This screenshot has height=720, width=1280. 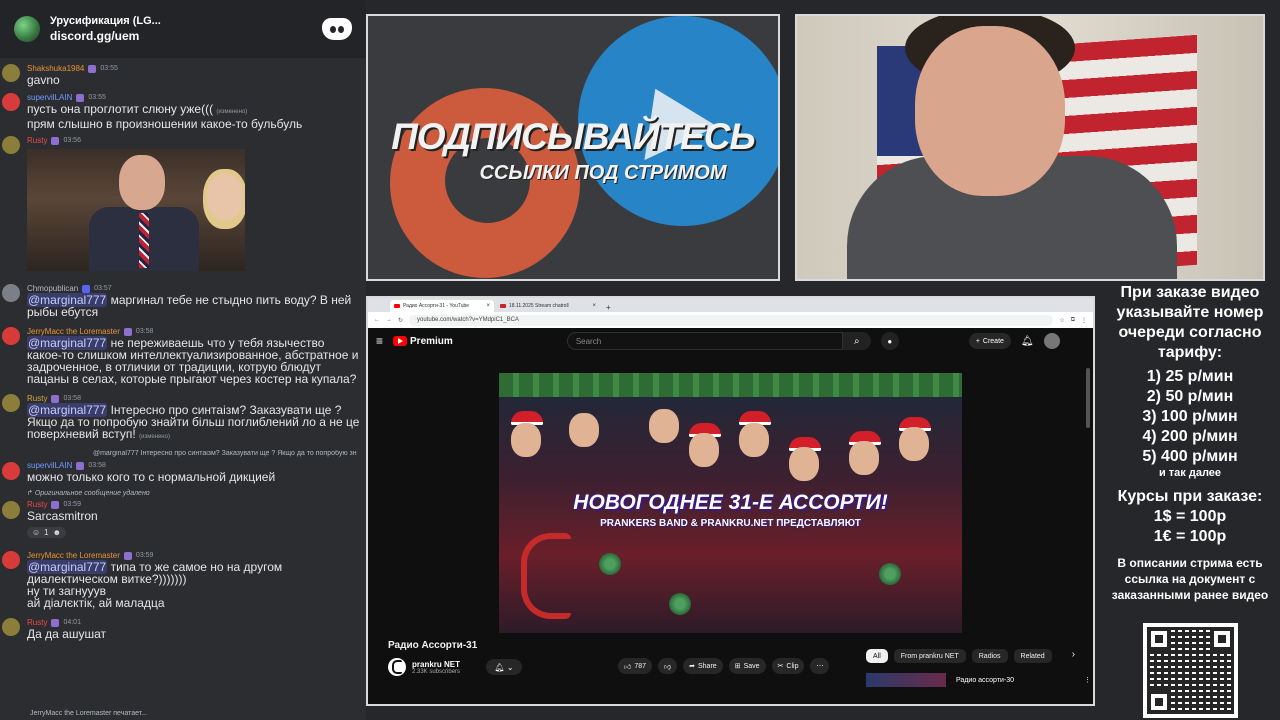 I want to click on menu-icon: ≡, so click(x=379, y=341).